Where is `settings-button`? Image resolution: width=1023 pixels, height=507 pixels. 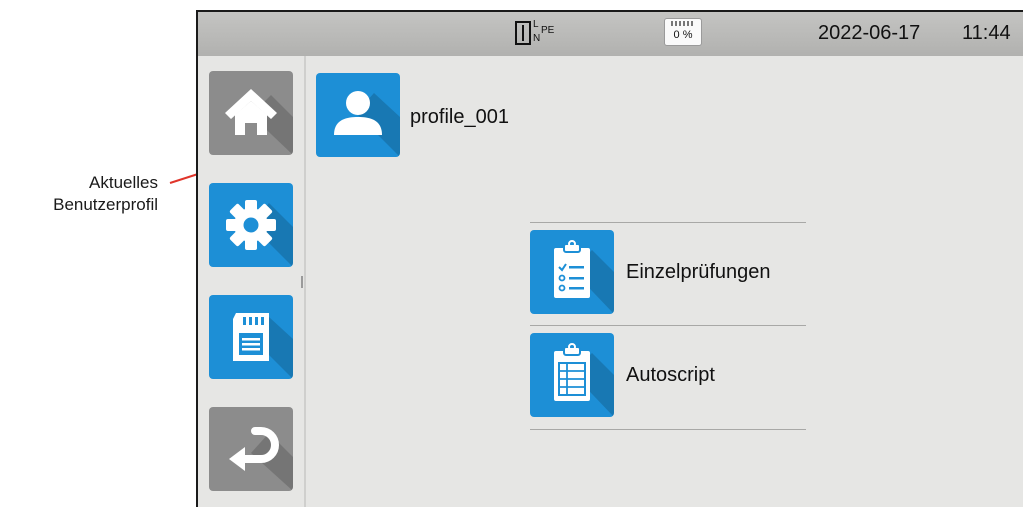 settings-button is located at coordinates (251, 225).